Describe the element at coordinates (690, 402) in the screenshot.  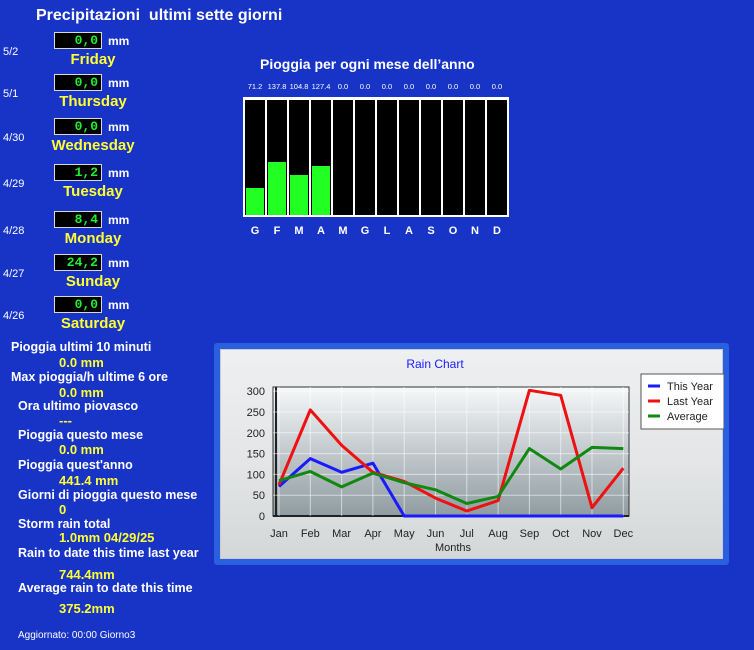
I see `legend-label: Last Year` at that location.